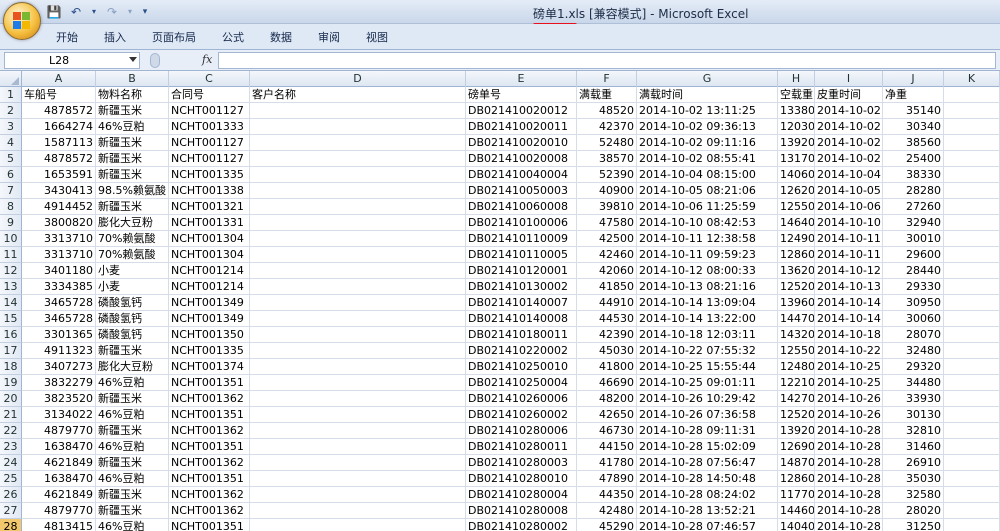 Image resolution: width=1000 pixels, height=531 pixels. Describe the element at coordinates (11, 239) in the screenshot. I see `row-header: 10` at that location.